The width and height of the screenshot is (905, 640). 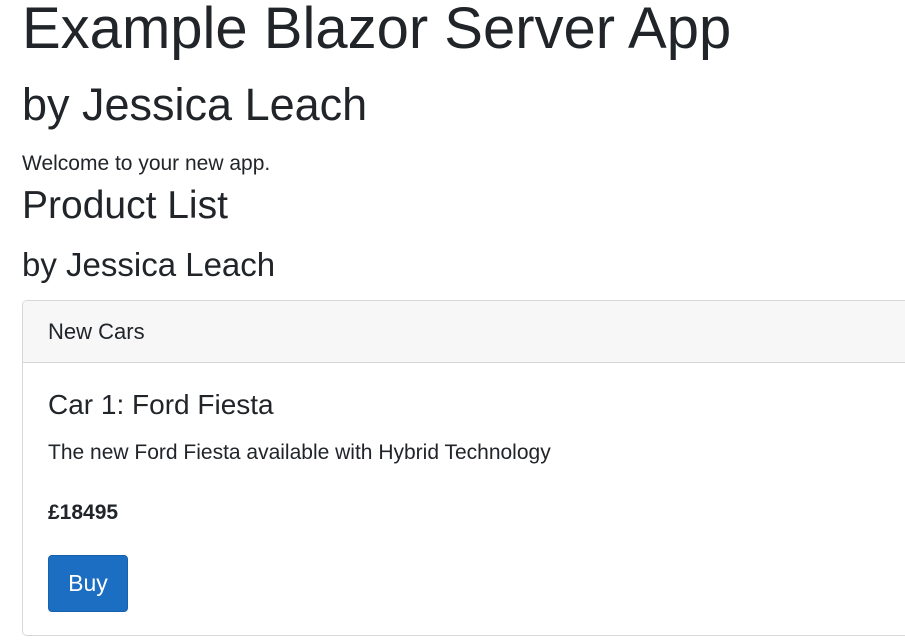 What do you see at coordinates (88, 583) in the screenshot?
I see `buy-button: Buy` at bounding box center [88, 583].